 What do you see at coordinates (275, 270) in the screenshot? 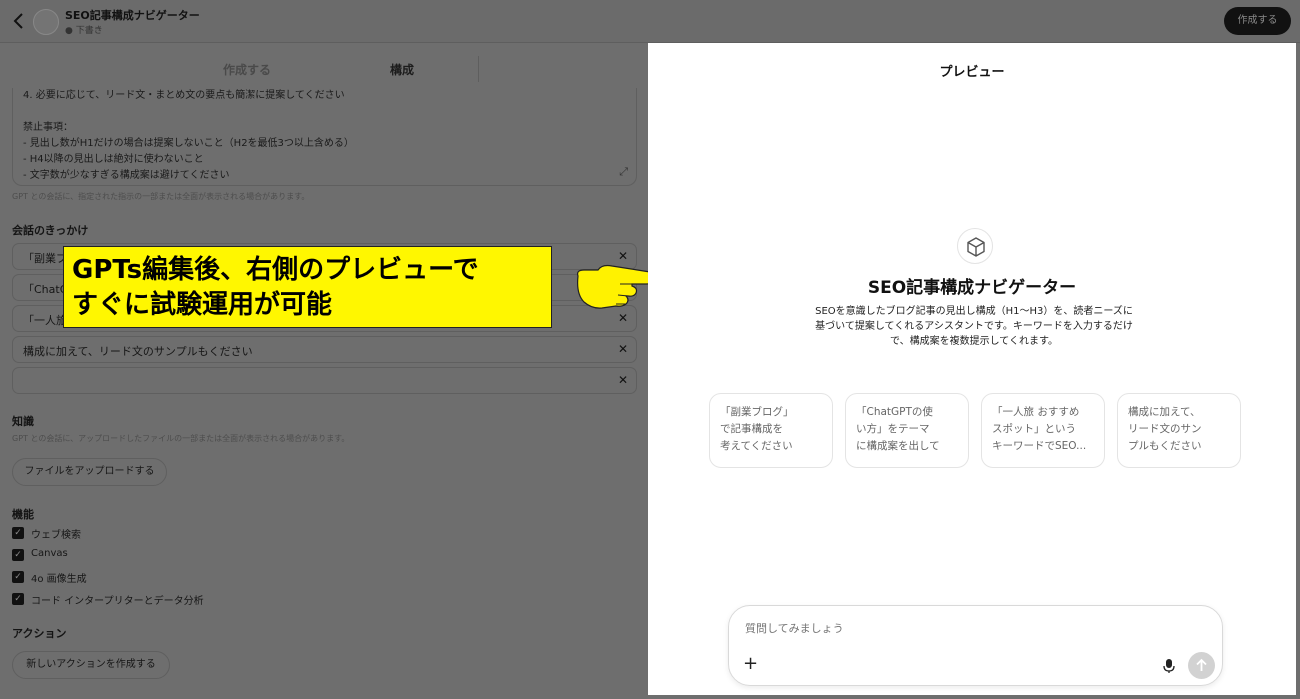
I see `callout-line-1: GPTs編集後、右側のプレビューで` at bounding box center [275, 270].